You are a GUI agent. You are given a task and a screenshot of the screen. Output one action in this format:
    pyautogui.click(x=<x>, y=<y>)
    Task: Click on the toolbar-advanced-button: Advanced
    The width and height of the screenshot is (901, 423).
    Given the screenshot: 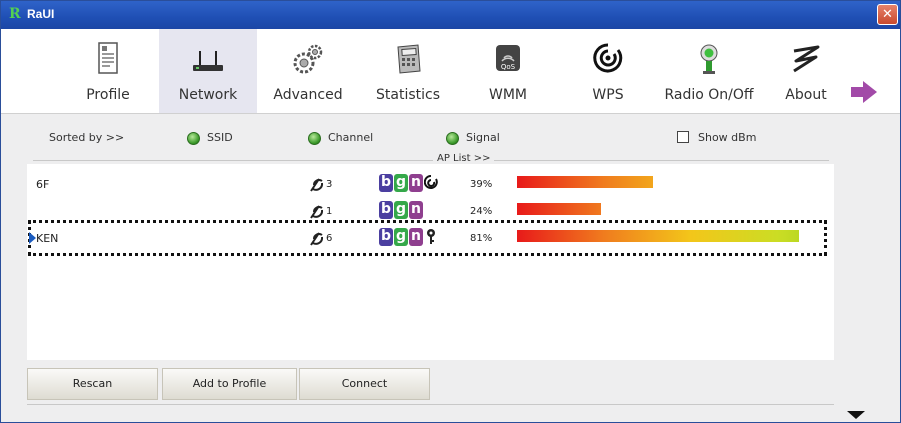 What is the action you would take?
    pyautogui.click(x=308, y=71)
    